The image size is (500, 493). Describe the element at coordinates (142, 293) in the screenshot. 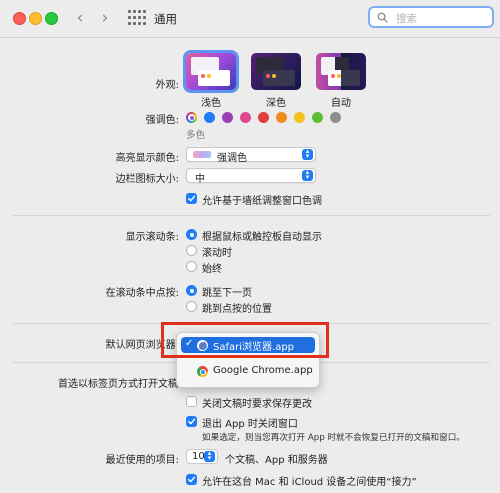

I see `scroll-click-label: 在滚动条中点按:` at that location.